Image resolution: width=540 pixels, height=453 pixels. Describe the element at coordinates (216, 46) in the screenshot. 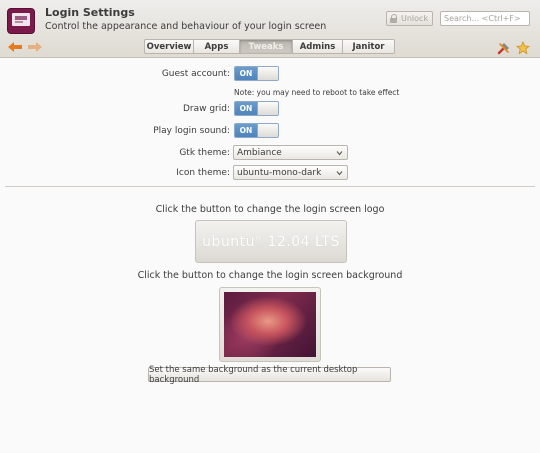

I see `tab-apps: Apps` at that location.